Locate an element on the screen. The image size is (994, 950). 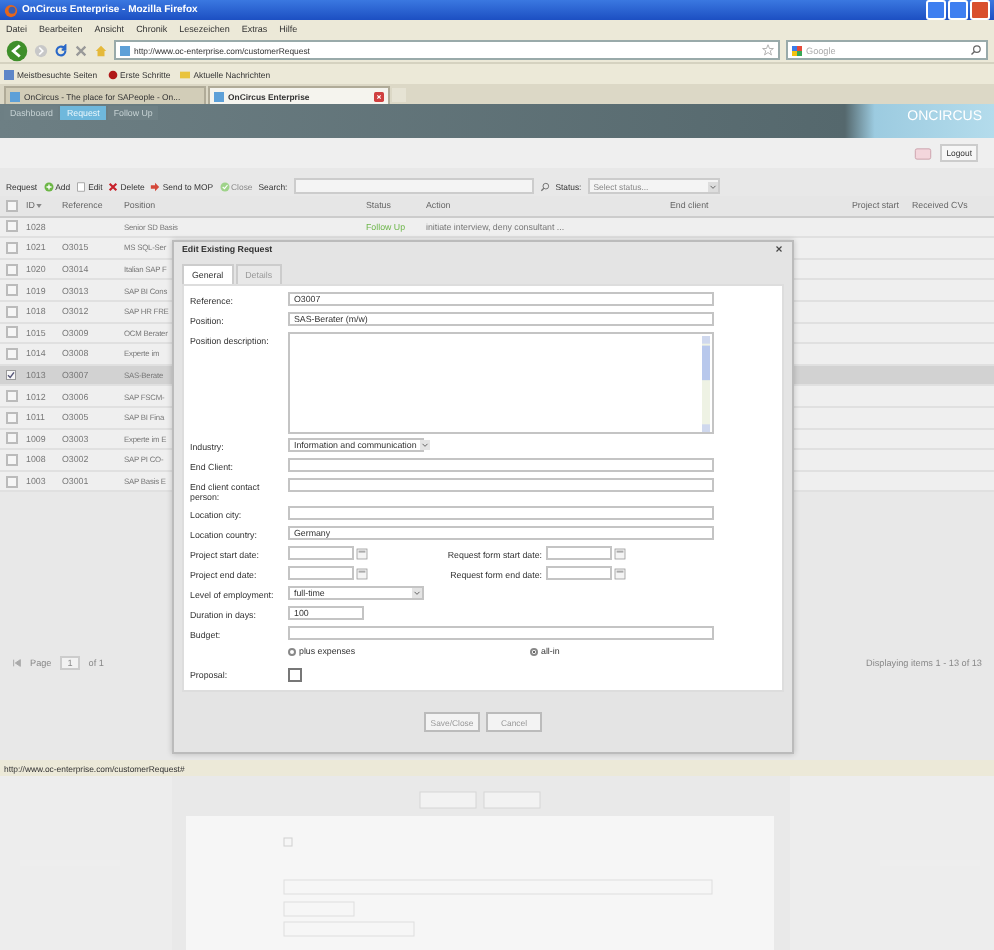
stop-icon is located at coordinates (81, 50).